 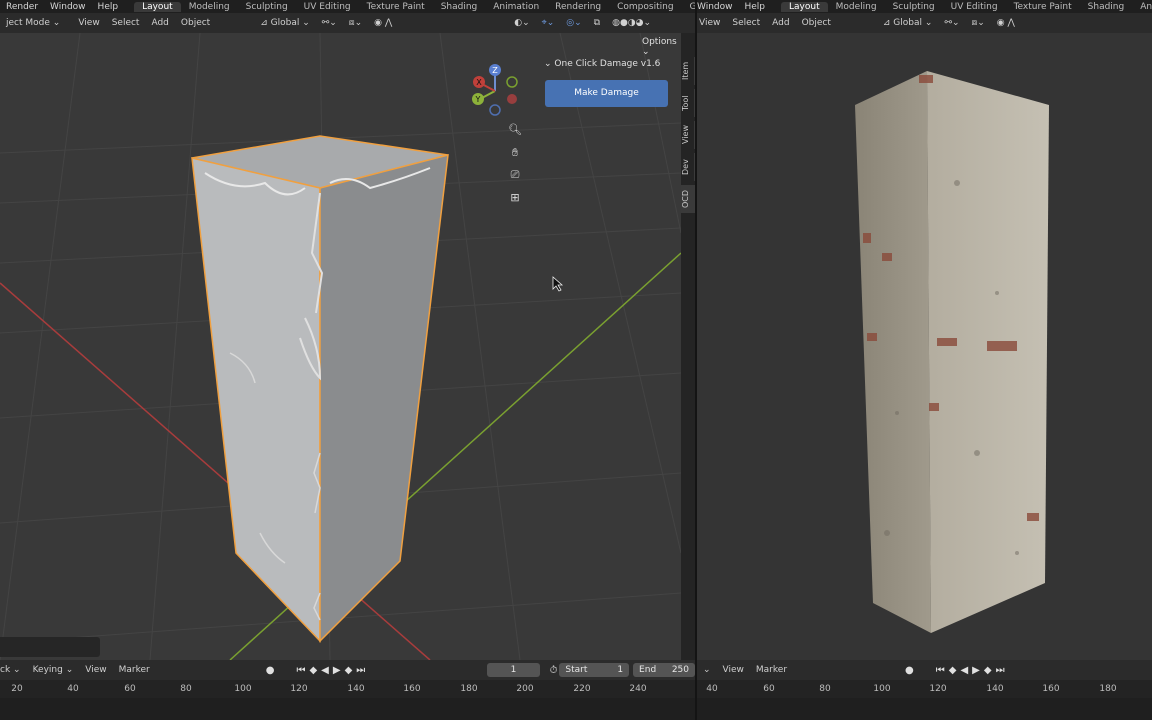 What do you see at coordinates (554, 670) in the screenshot?
I see `clock-icon: ⏱` at bounding box center [554, 670].